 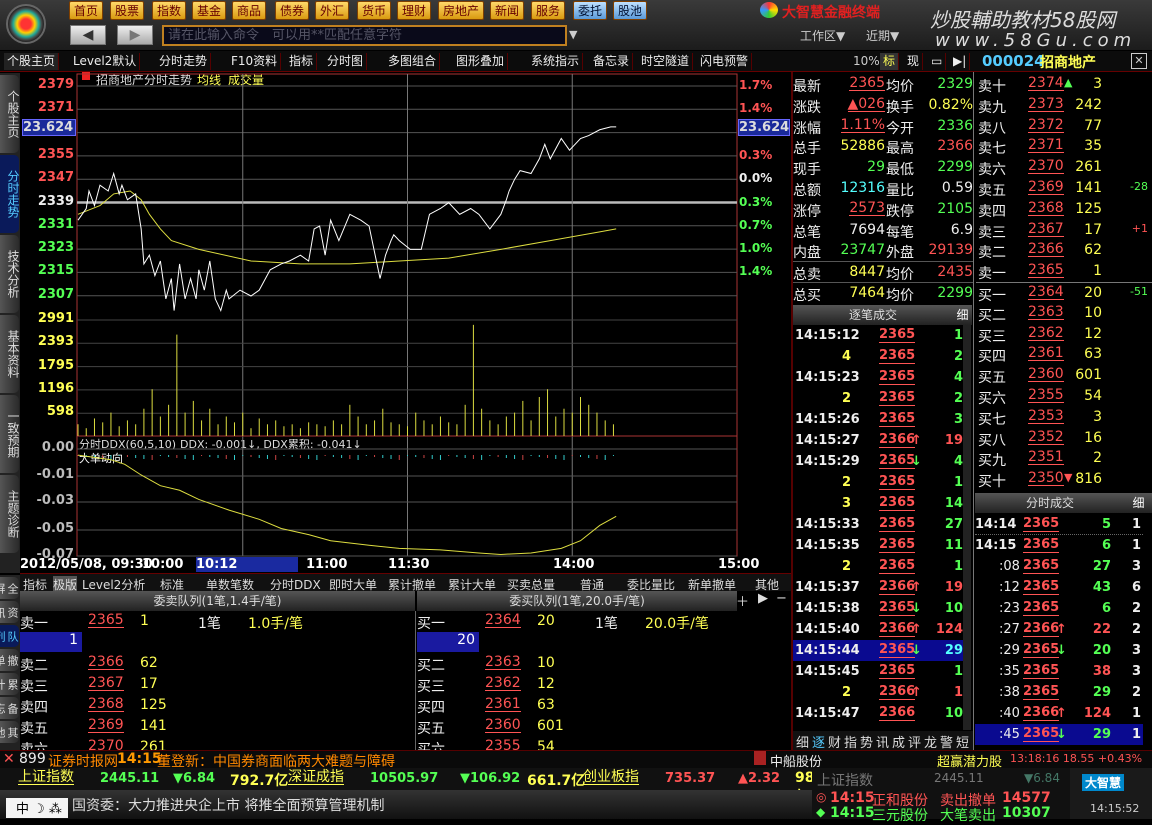 What do you see at coordinates (867, 272) in the screenshot?
I see `quote-value: 8447` at bounding box center [867, 272].